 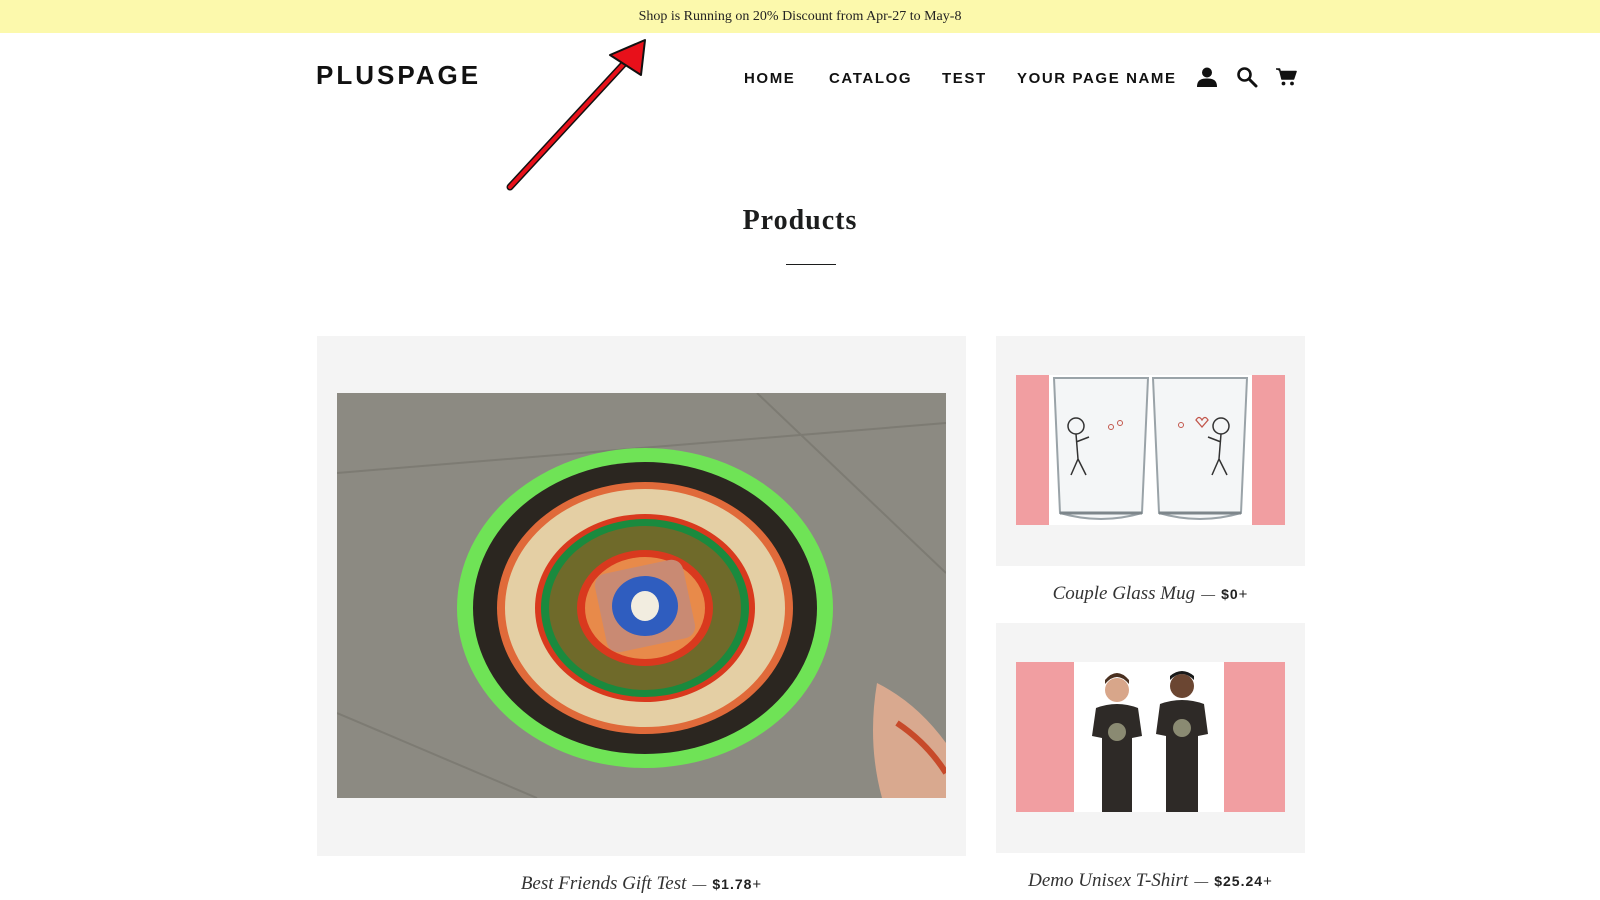 I want to click on product-caption-demo-unisex-tshirt: Demo Unisex T-Shirt — $25.24+, so click(x=1150, y=881).